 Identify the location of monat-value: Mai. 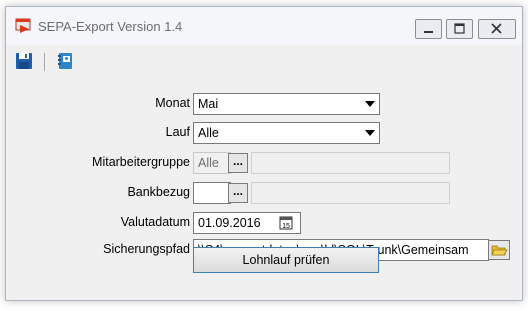
(208, 104).